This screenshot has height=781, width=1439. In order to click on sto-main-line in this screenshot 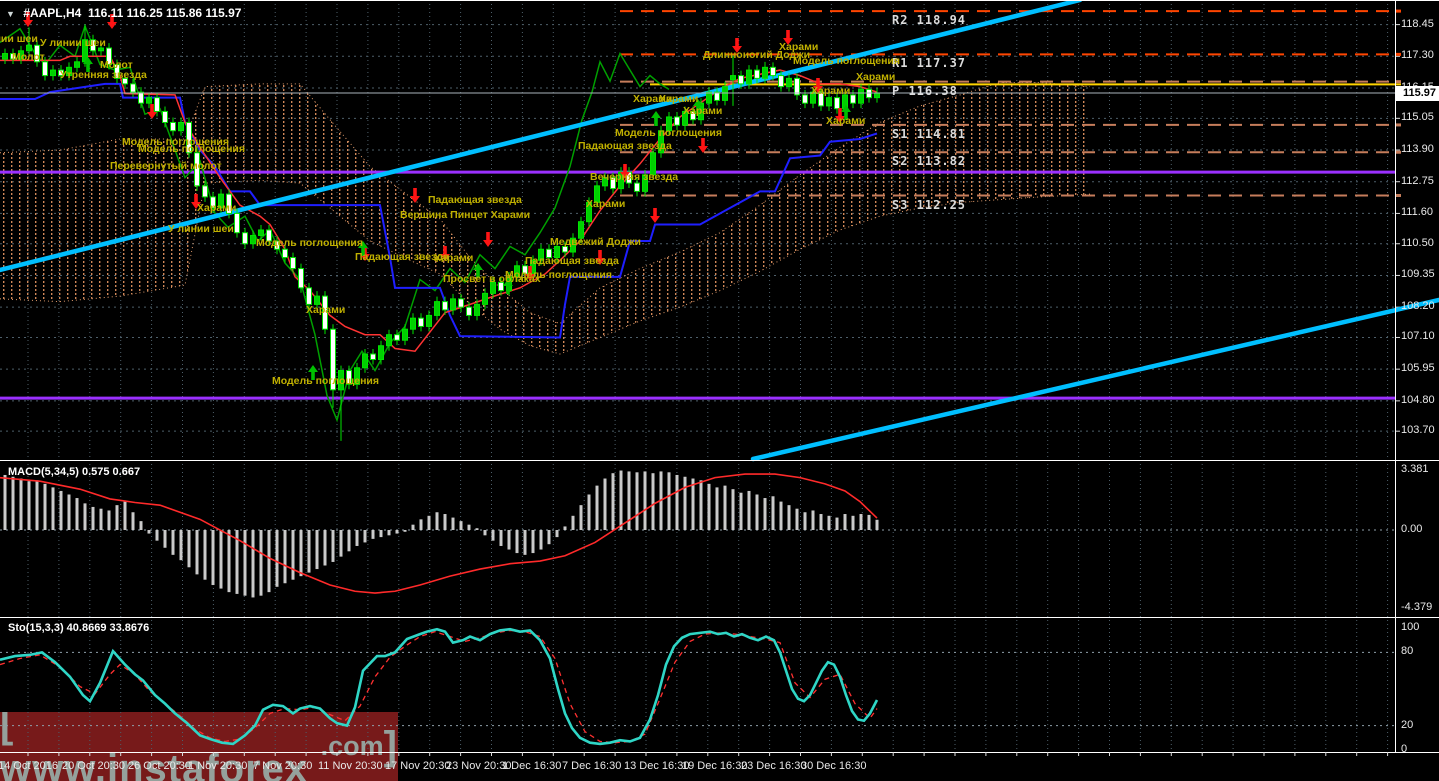, I will do `click(439, 686)`.